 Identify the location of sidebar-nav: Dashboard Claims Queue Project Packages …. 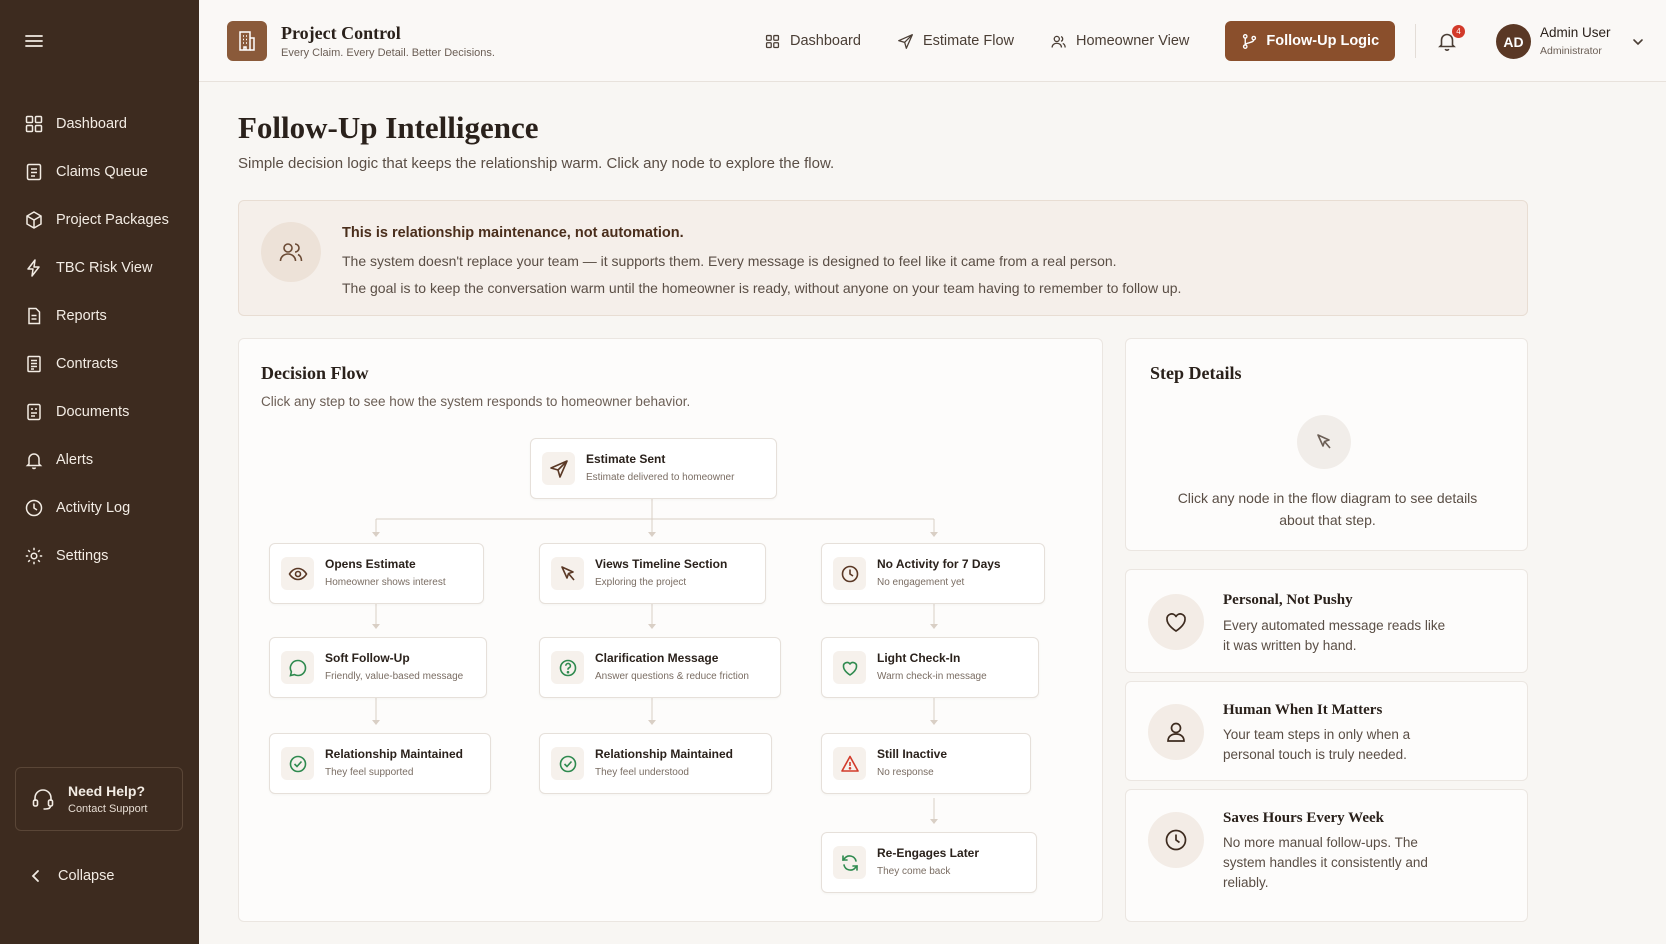
(99, 340).